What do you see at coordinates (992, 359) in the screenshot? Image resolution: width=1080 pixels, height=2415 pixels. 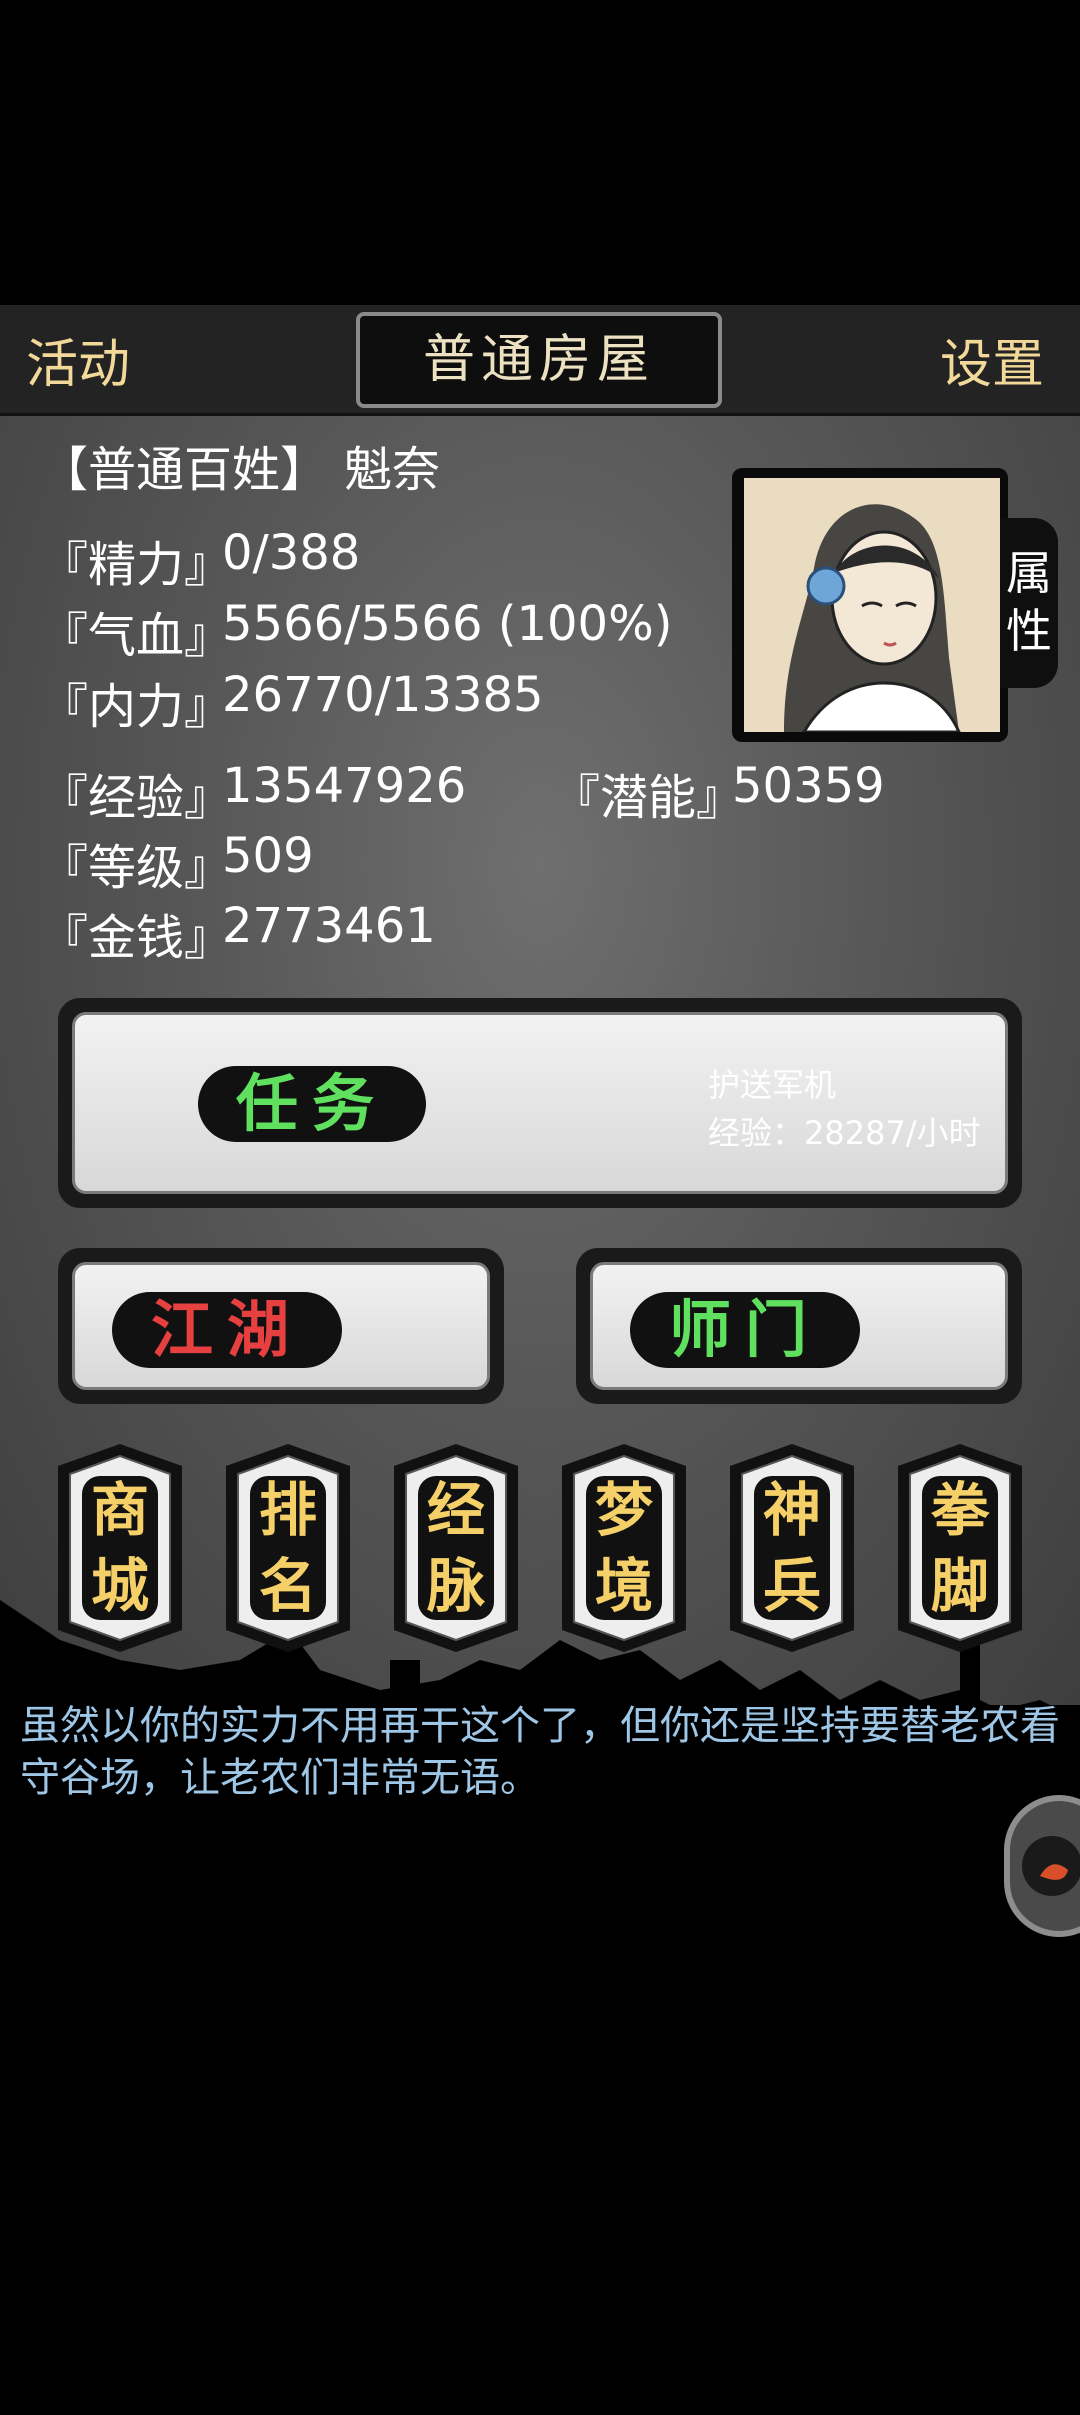 I see `settings-button: 设置` at bounding box center [992, 359].